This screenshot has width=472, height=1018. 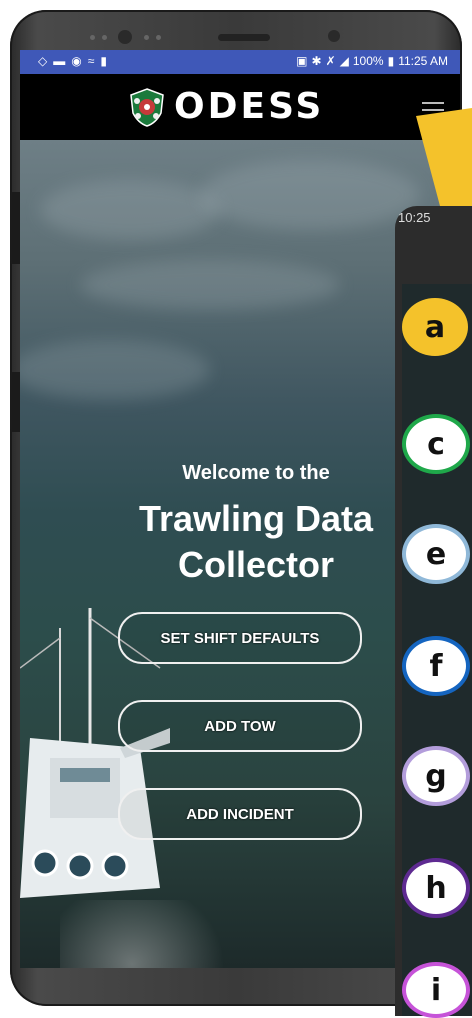 I want to click on boat-wake, so click(x=150, y=934).